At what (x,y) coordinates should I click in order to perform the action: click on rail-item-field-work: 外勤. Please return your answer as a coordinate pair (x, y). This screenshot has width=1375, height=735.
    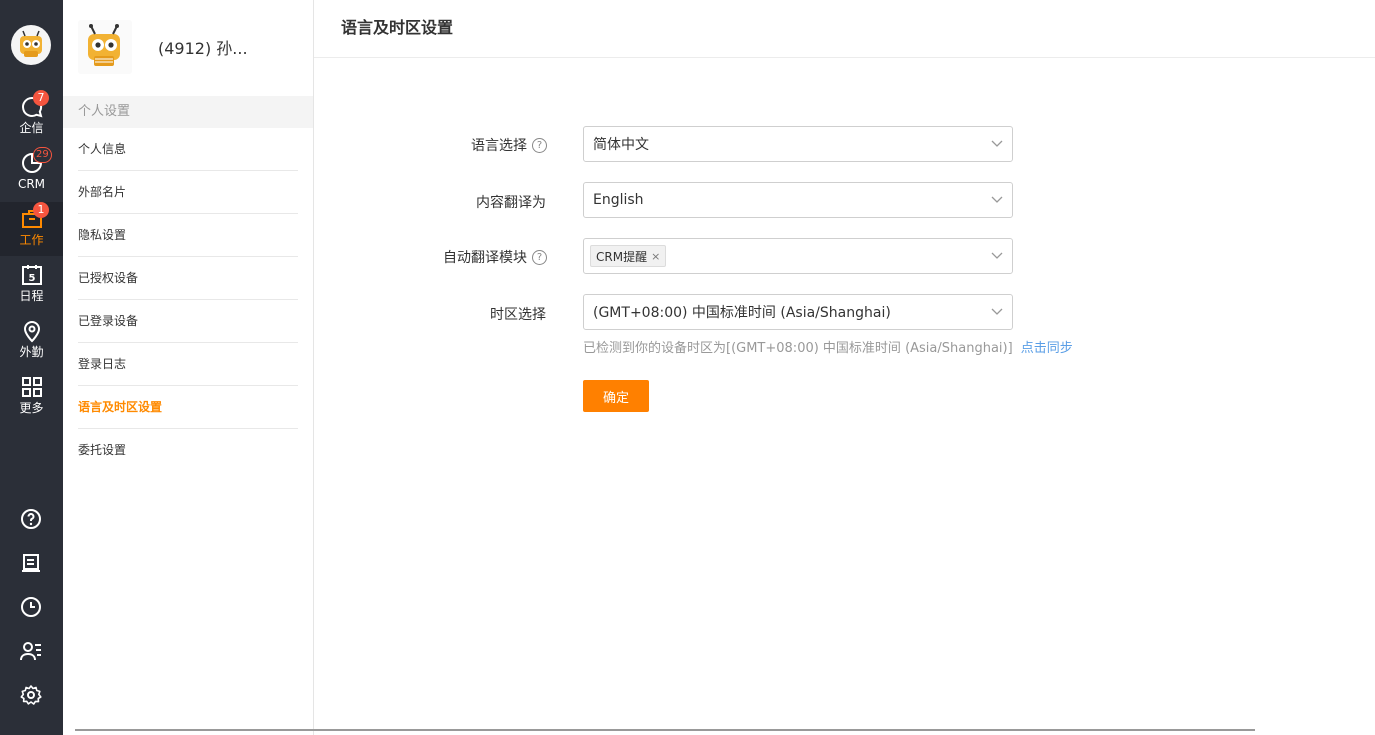
    Looking at the image, I should click on (31, 341).